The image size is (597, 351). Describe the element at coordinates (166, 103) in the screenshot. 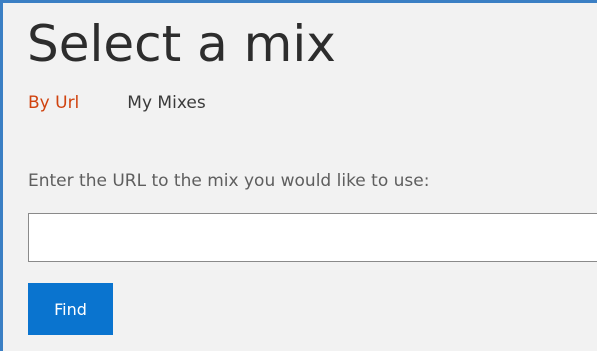

I see `tab-my-mixes: My Mixes` at that location.